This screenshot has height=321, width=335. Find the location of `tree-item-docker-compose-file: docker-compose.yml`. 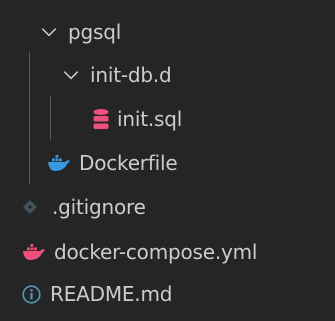

tree-item-docker-compose-file: docker-compose.yml is located at coordinates (167, 252).